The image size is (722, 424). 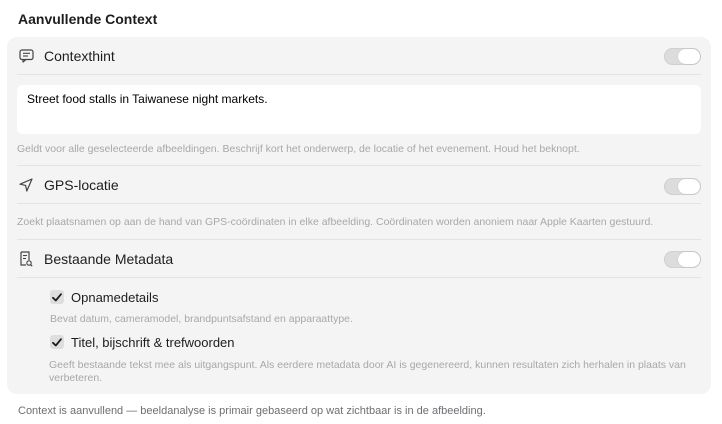 What do you see at coordinates (81, 185) in the screenshot?
I see `gps-label: GPS-locatie` at bounding box center [81, 185].